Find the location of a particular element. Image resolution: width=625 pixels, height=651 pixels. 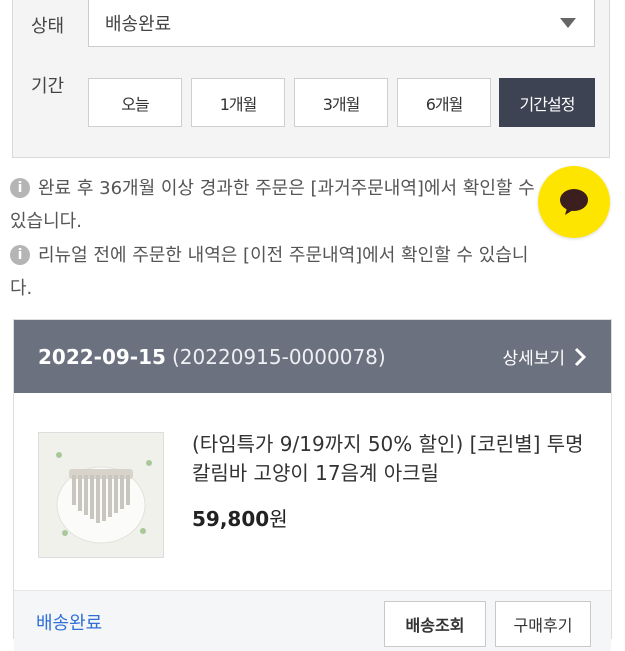

period-today-button: 오늘 is located at coordinates (135, 102).